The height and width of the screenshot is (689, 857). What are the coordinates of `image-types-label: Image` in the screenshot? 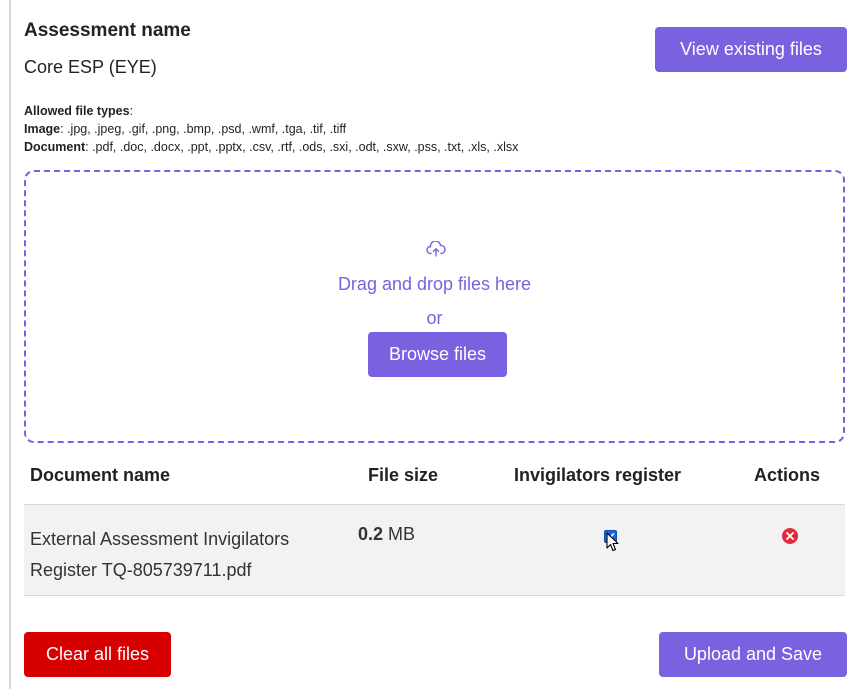 It's located at (42, 129).